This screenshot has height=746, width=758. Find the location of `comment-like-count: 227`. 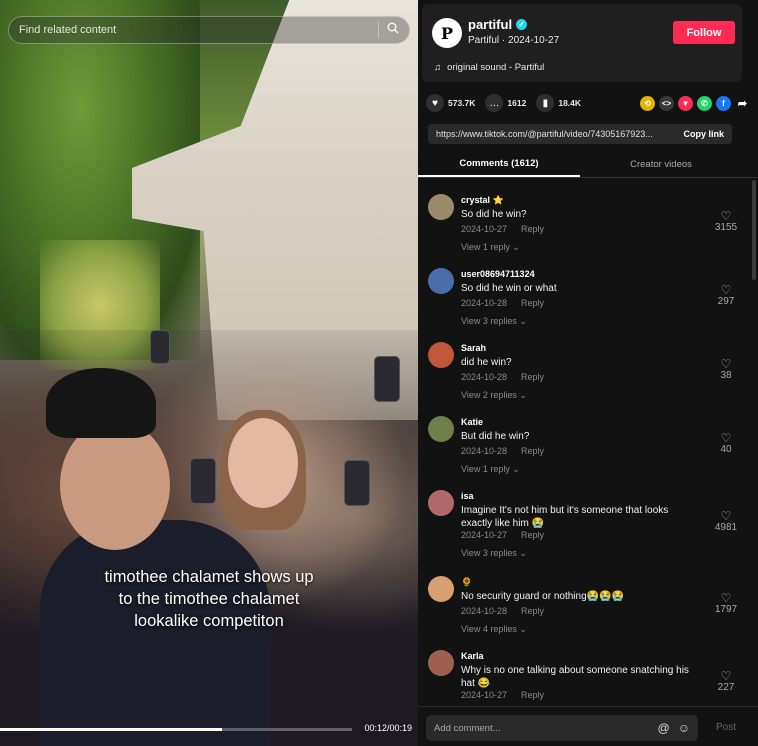

comment-like-count: 227 is located at coordinates (726, 687).